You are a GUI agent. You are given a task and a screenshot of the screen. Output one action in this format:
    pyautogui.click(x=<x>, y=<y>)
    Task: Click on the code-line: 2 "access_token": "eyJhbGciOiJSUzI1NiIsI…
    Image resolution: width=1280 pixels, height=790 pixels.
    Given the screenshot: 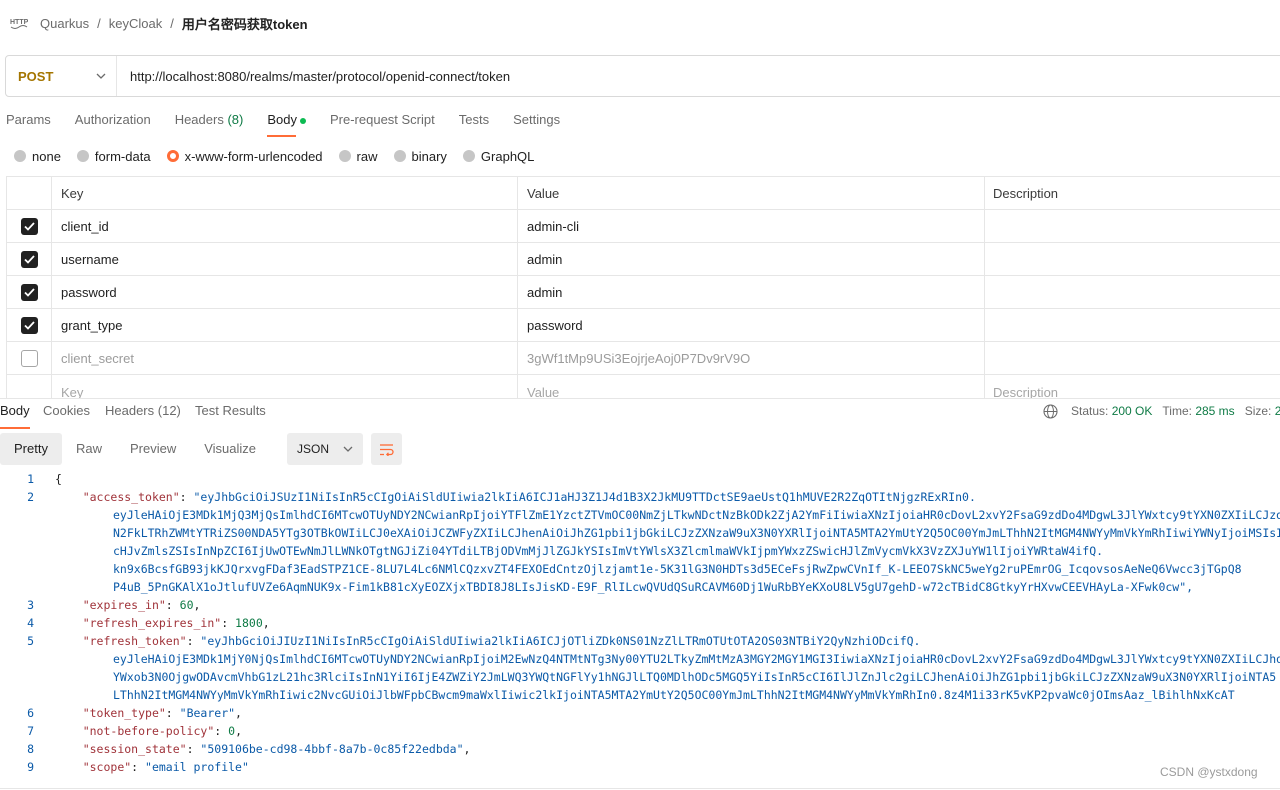 What is the action you would take?
    pyautogui.click(x=640, y=497)
    